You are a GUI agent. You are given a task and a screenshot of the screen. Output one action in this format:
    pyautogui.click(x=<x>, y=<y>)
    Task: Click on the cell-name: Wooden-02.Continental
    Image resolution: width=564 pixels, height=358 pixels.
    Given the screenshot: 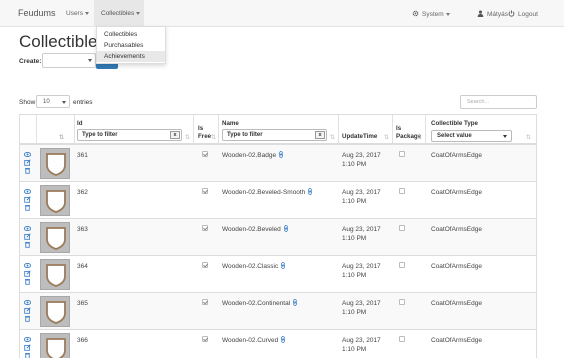 What is the action you would take?
    pyautogui.click(x=260, y=303)
    